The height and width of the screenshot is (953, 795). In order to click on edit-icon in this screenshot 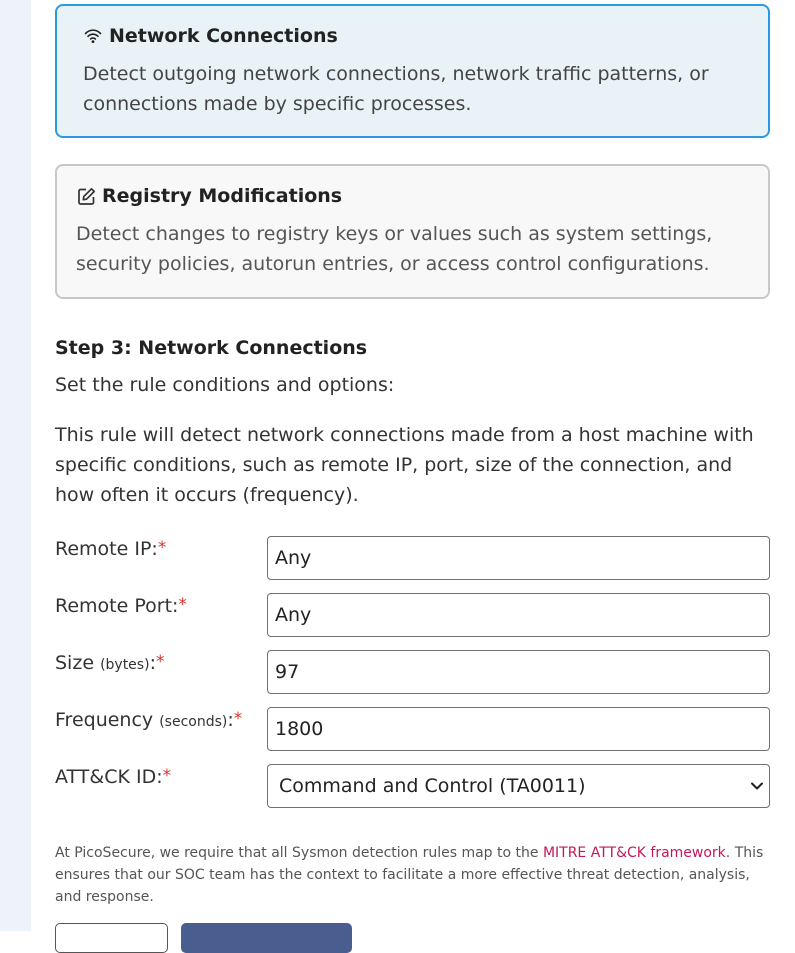, I will do `click(86, 196)`.